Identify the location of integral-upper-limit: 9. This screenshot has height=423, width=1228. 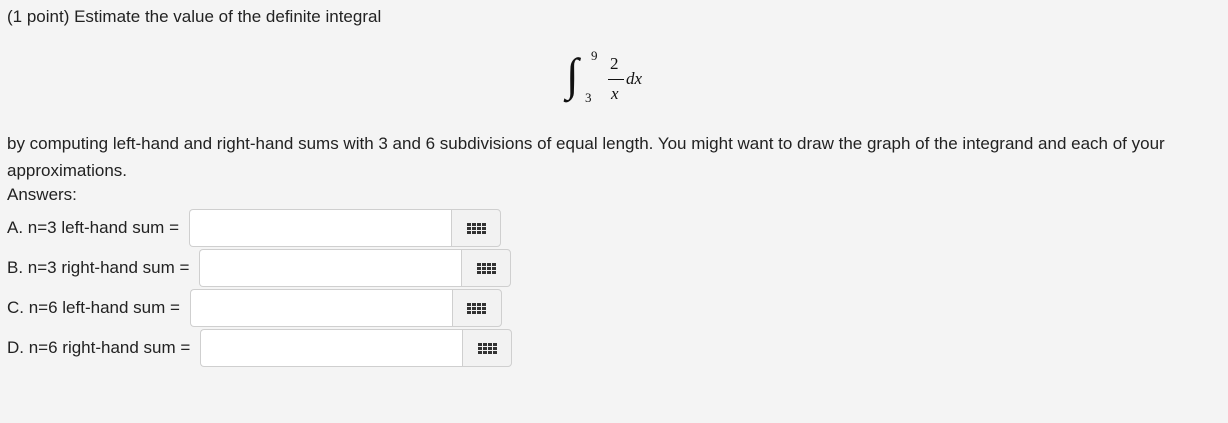
(594, 55).